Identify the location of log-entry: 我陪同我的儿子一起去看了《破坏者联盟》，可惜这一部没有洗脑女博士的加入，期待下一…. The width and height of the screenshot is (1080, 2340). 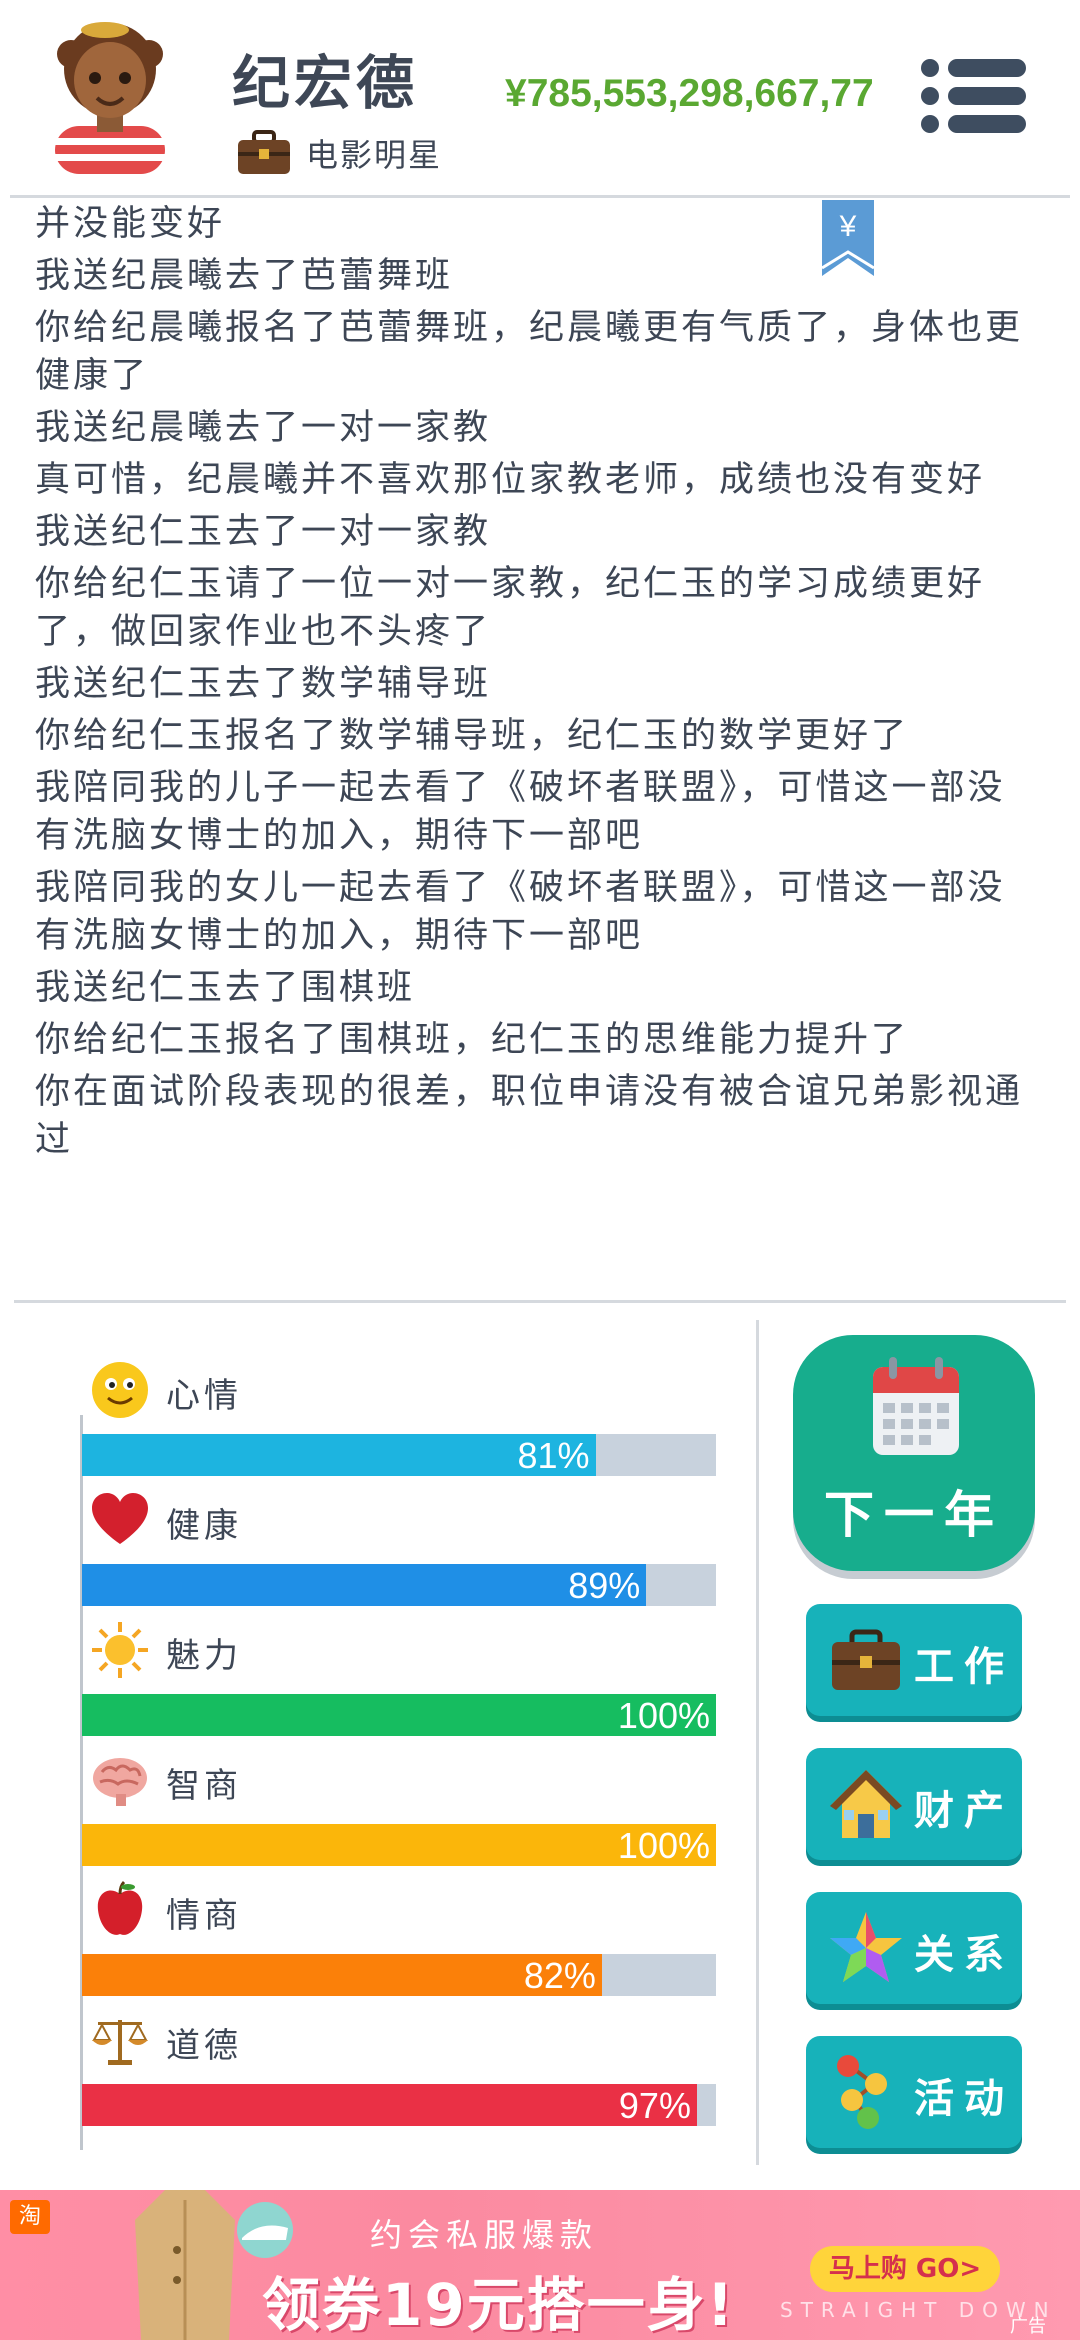
(520, 812).